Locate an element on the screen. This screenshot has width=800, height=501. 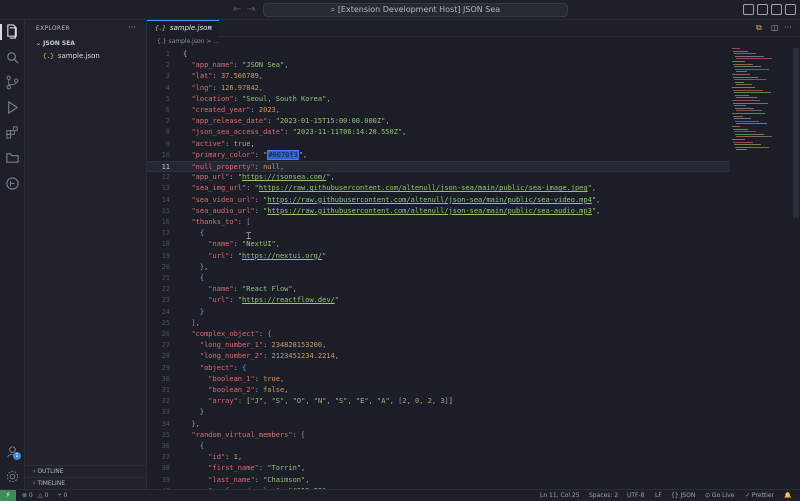
indentation: Spaces: 2 is located at coordinates (603, 495).